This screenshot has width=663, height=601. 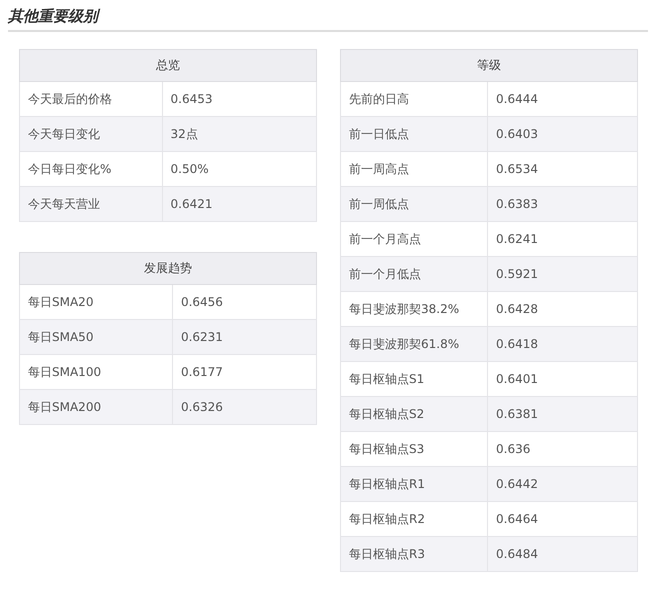 What do you see at coordinates (563, 484) in the screenshot?
I see `table-cell: 0.6442` at bounding box center [563, 484].